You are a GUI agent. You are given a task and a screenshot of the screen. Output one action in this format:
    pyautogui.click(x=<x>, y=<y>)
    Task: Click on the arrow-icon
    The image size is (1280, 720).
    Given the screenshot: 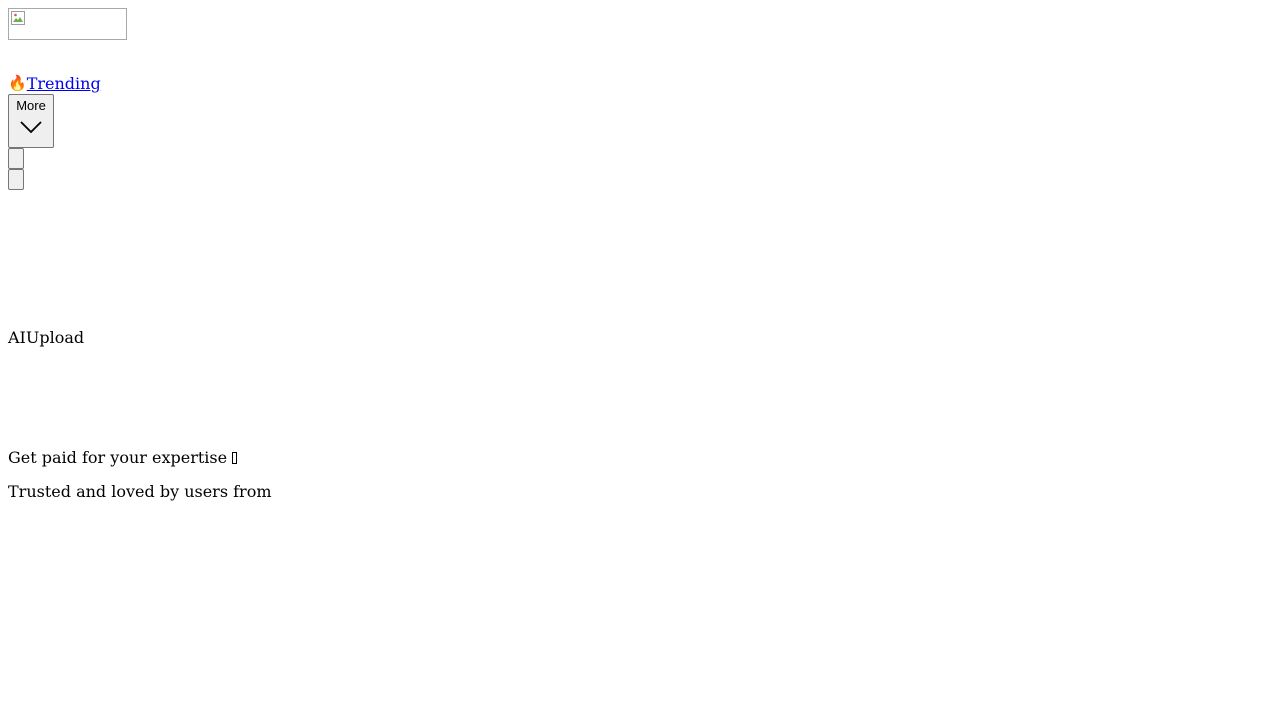 What is the action you would take?
    pyautogui.click(x=235, y=458)
    